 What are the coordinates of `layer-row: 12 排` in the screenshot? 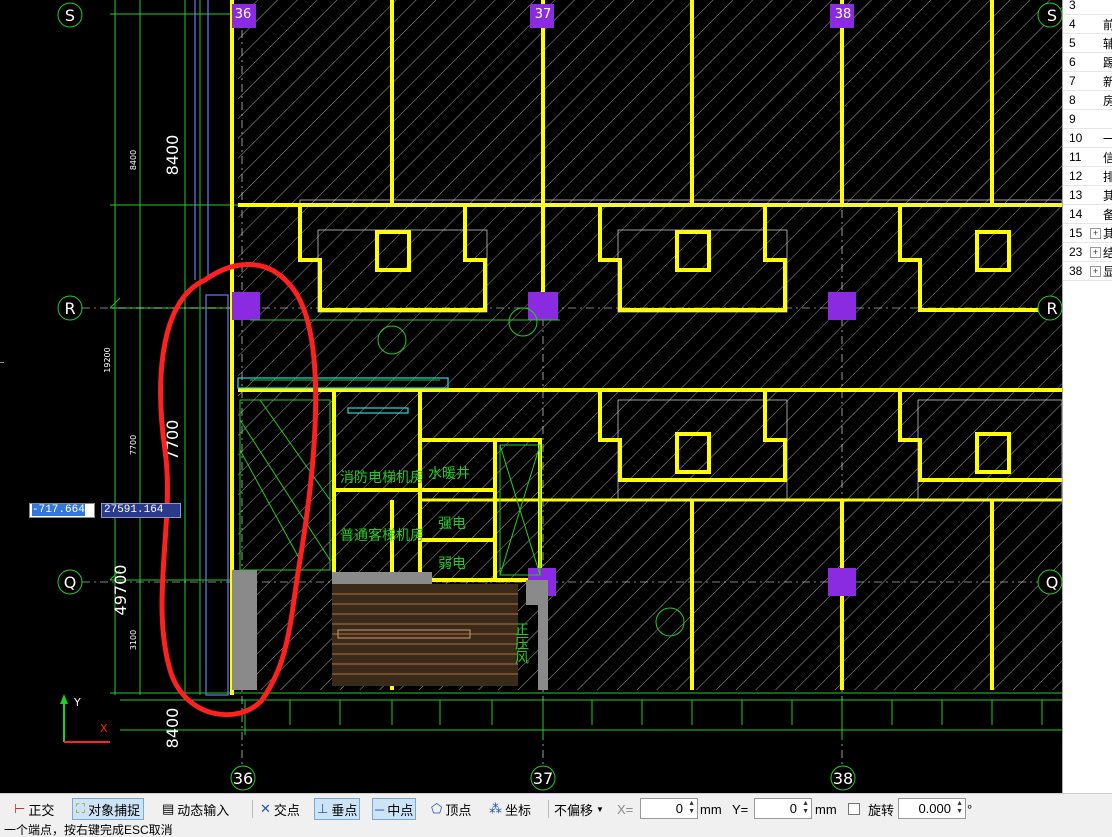 It's located at (1087, 176).